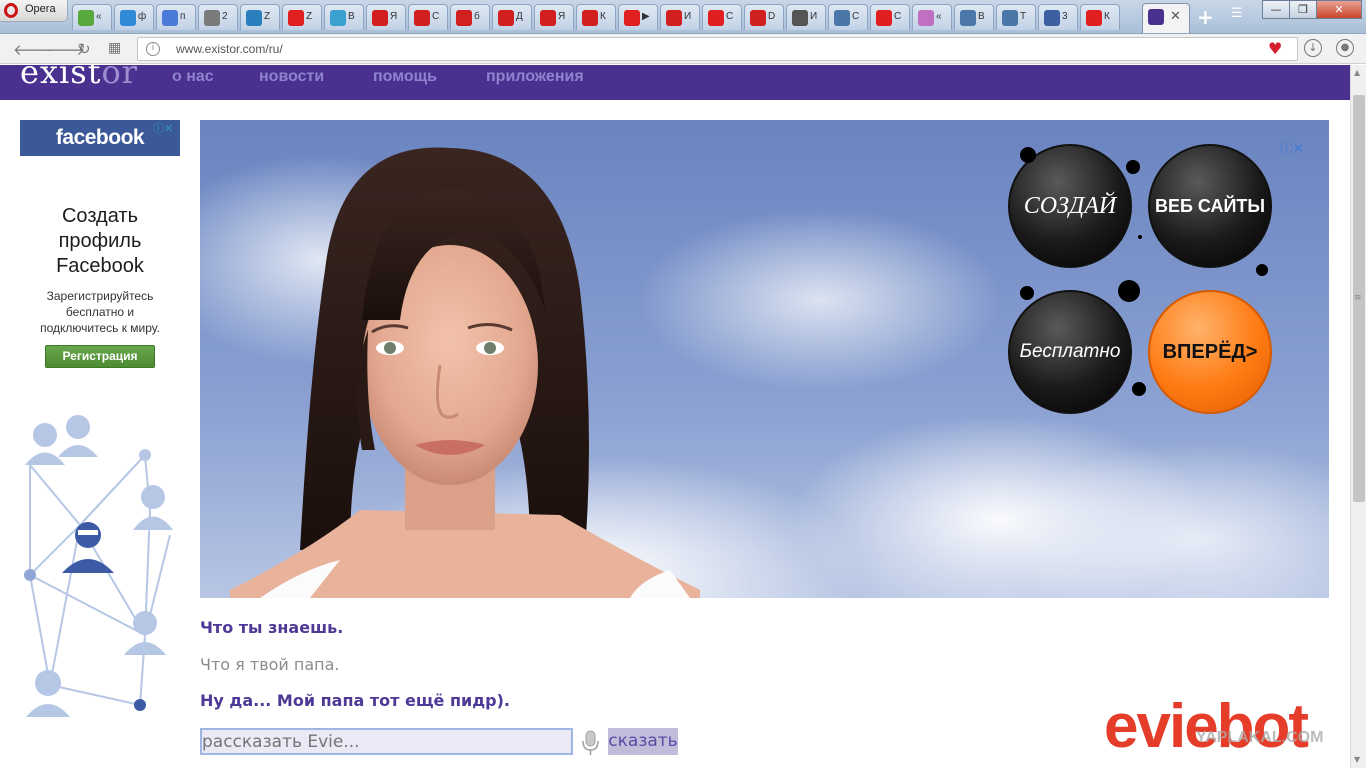 This screenshot has height=768, width=1366. I want to click on ad-circle-text: СОЗДАЙ, so click(1070, 205).